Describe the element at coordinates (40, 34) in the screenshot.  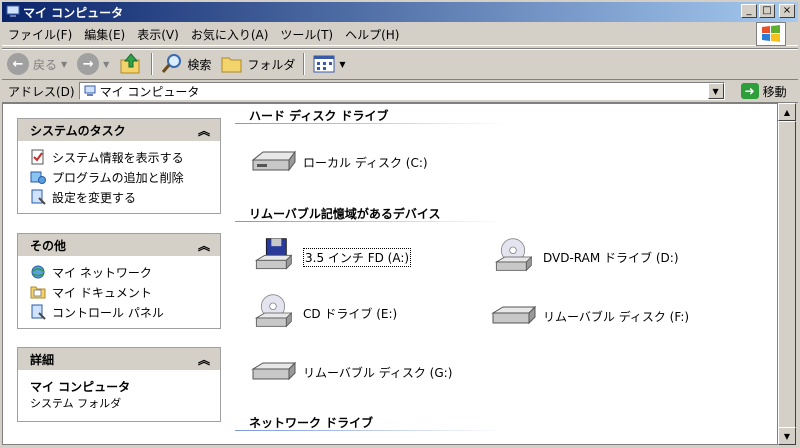
I see `menu-file: ファイル(F)` at that location.